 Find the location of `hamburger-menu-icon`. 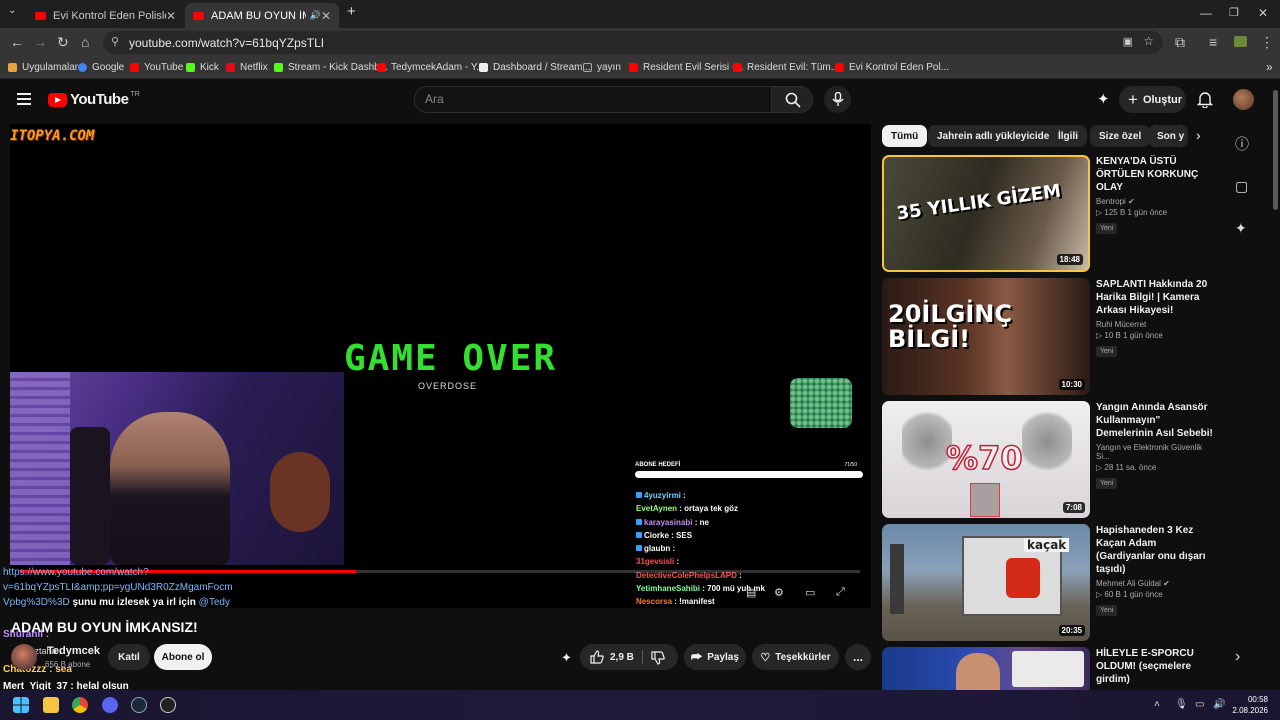

hamburger-menu-icon is located at coordinates (24, 100).